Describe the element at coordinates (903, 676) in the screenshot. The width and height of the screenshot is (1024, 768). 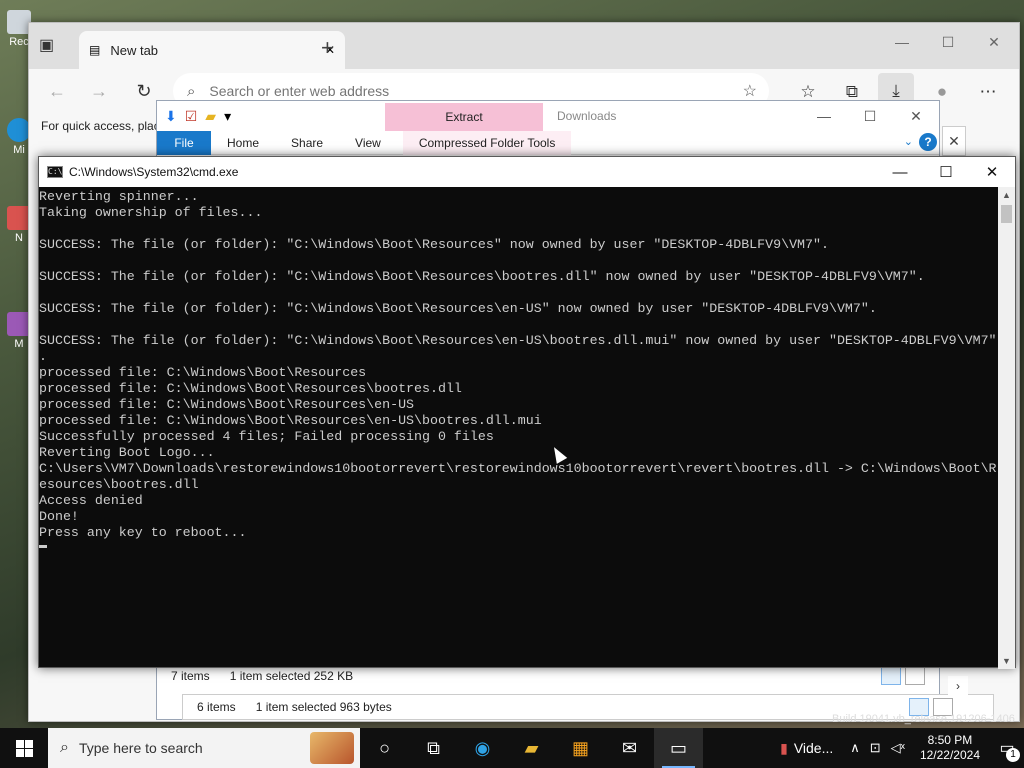
I see `view-buttons` at that location.